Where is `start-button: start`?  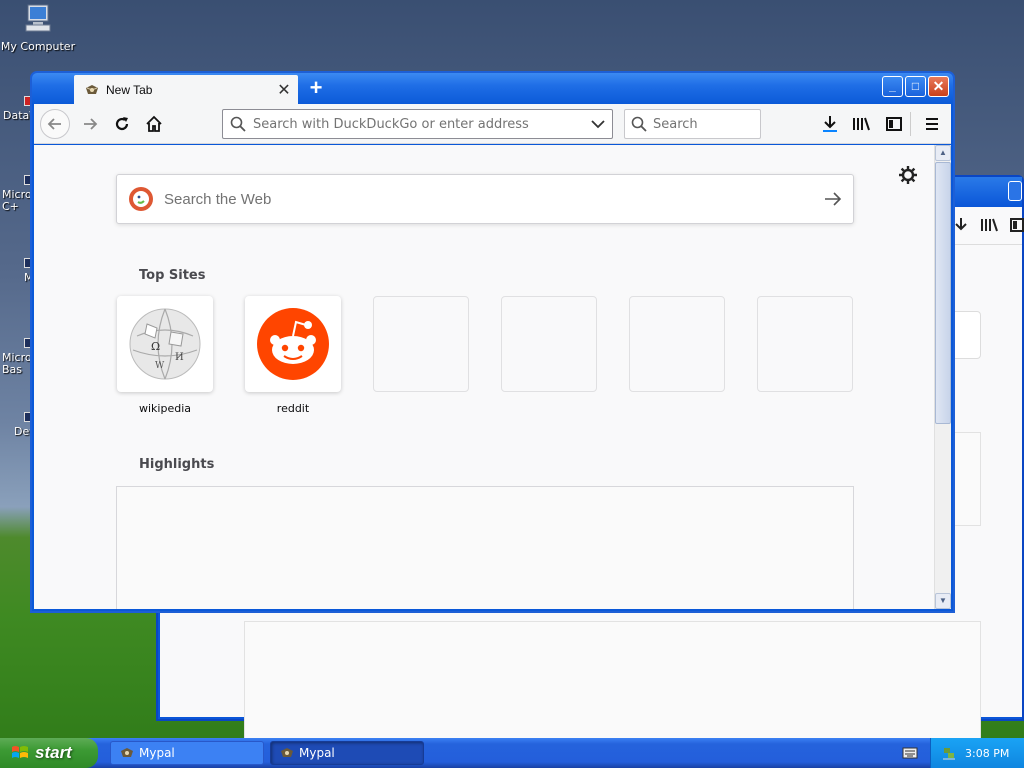 start-button: start is located at coordinates (49, 753).